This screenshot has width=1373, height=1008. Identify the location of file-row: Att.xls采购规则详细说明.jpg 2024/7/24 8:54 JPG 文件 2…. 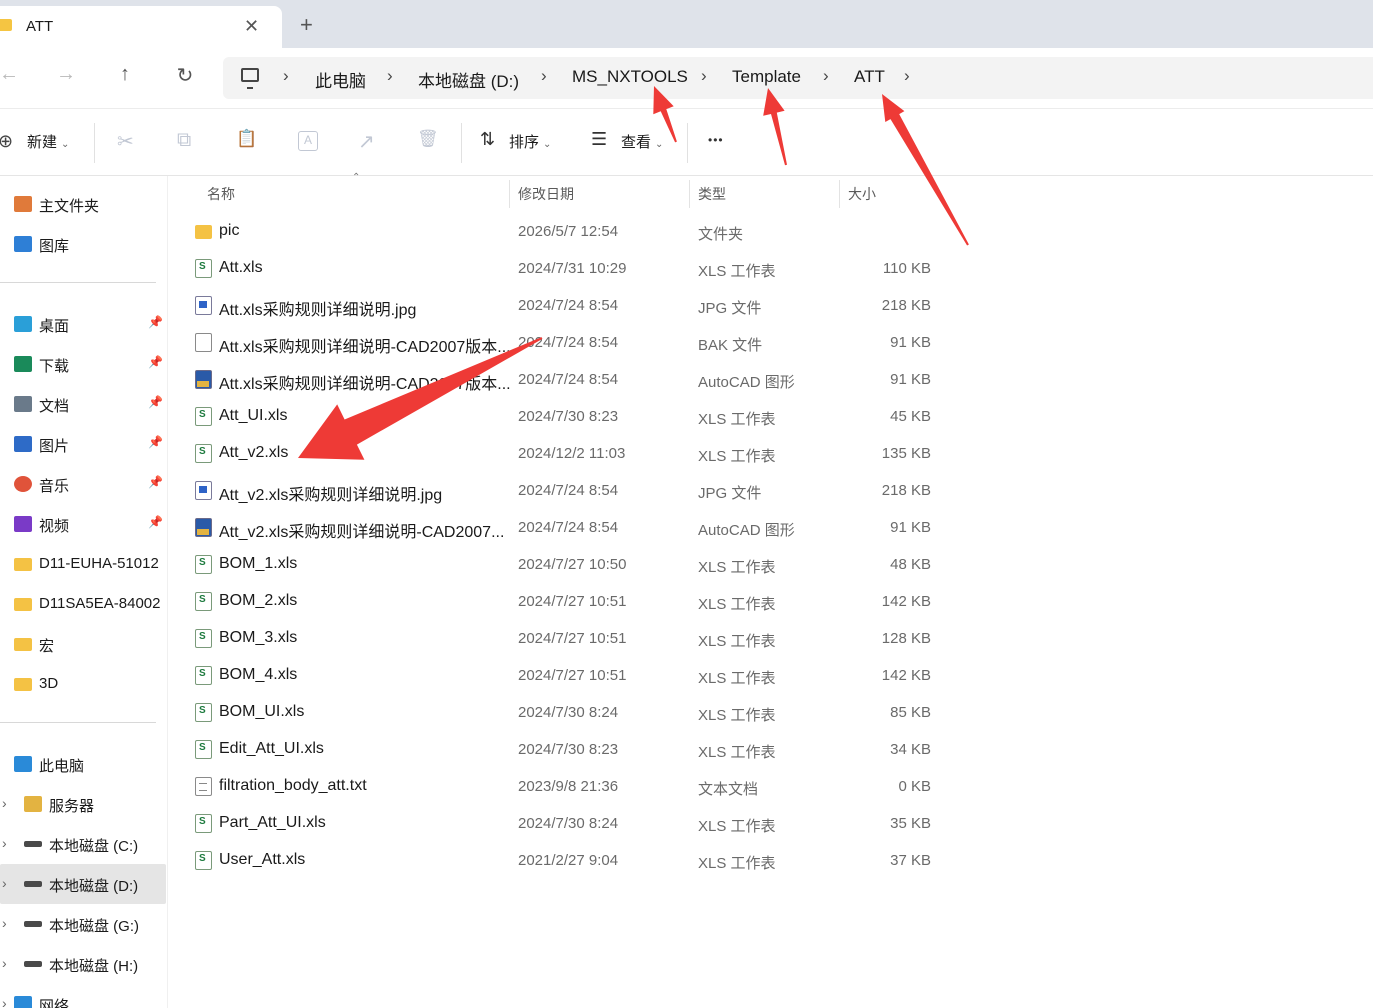
(566, 305).